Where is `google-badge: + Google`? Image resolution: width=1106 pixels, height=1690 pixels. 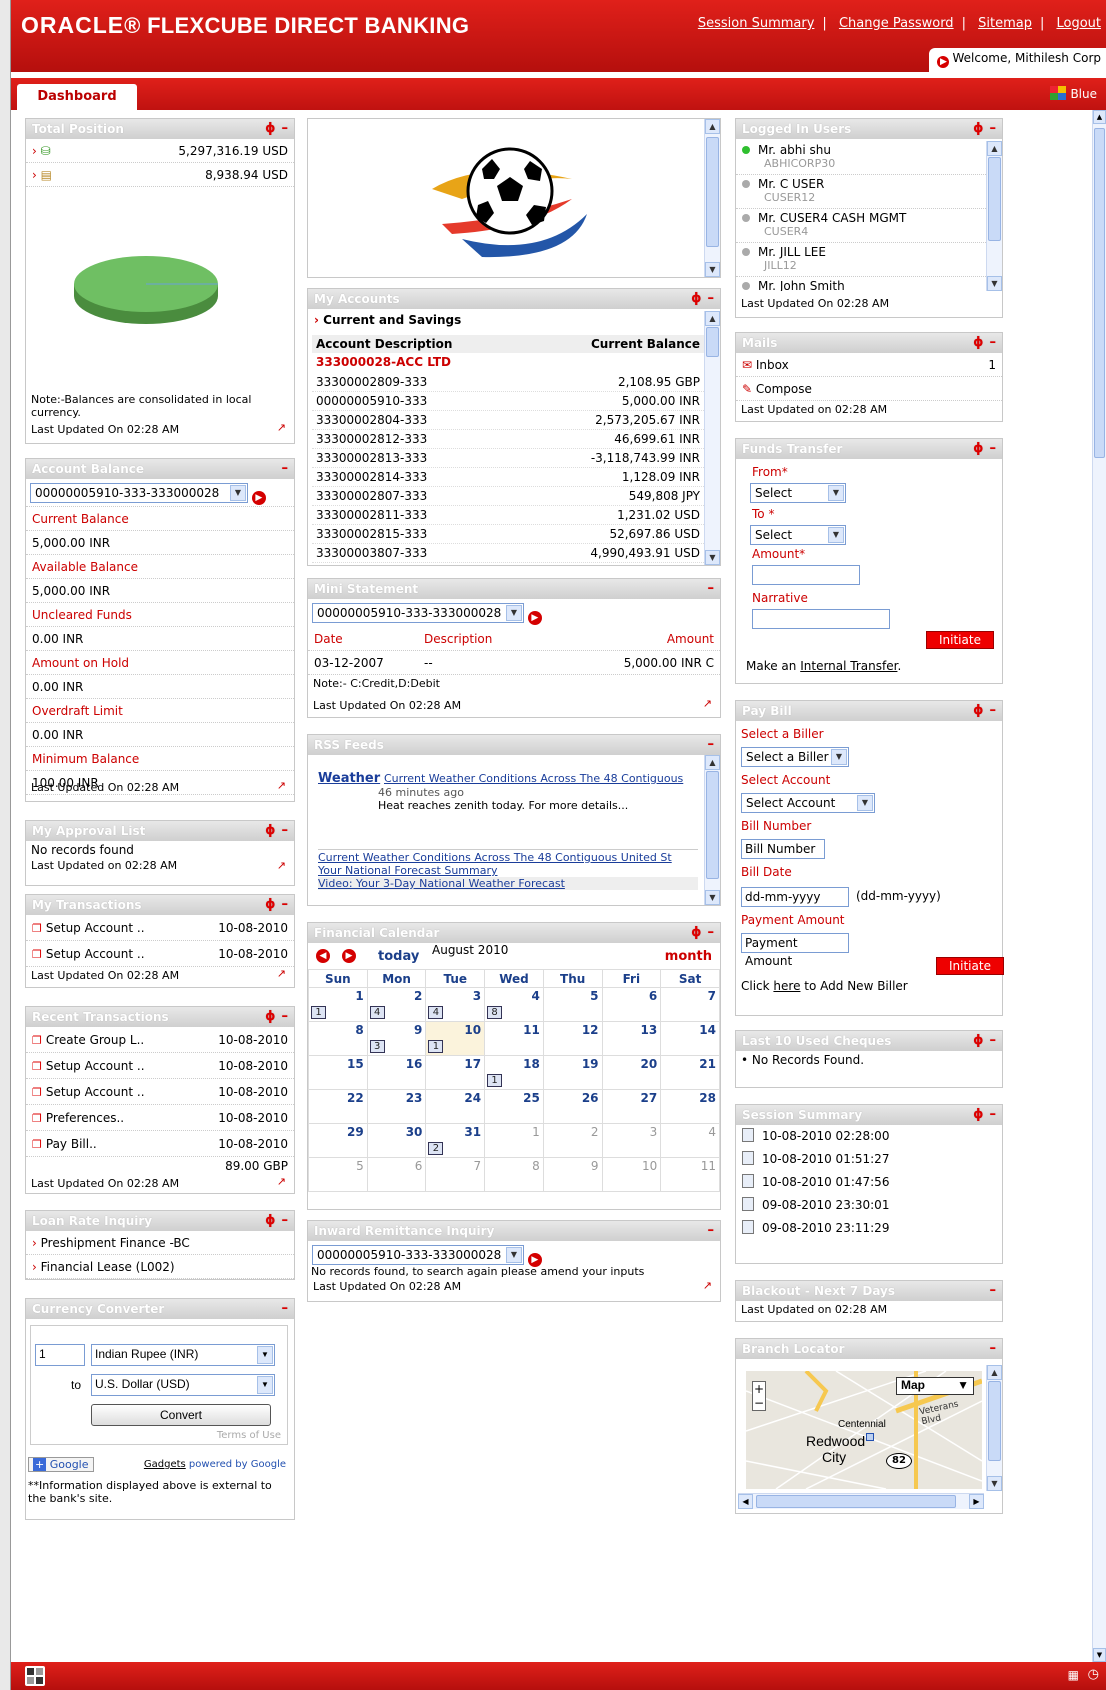
google-badge: + Google is located at coordinates (61, 1464).